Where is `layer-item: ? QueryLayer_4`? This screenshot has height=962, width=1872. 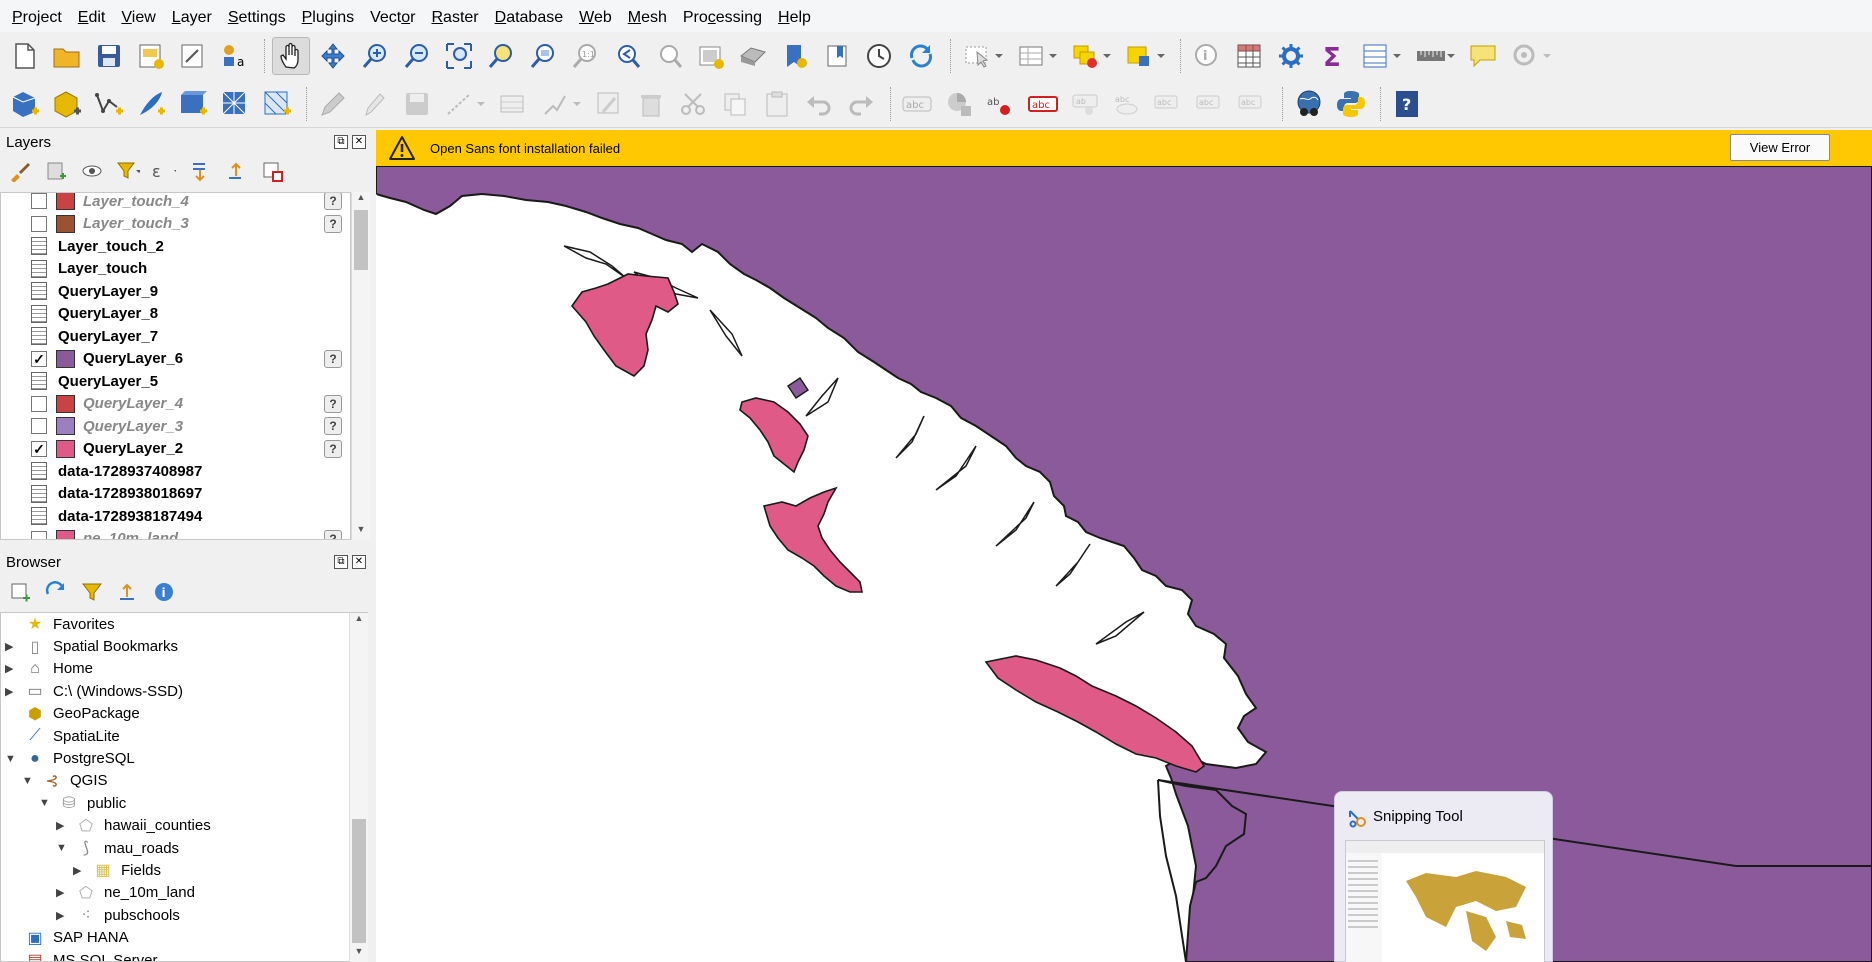
layer-item: ? QueryLayer_4 is located at coordinates (175, 404).